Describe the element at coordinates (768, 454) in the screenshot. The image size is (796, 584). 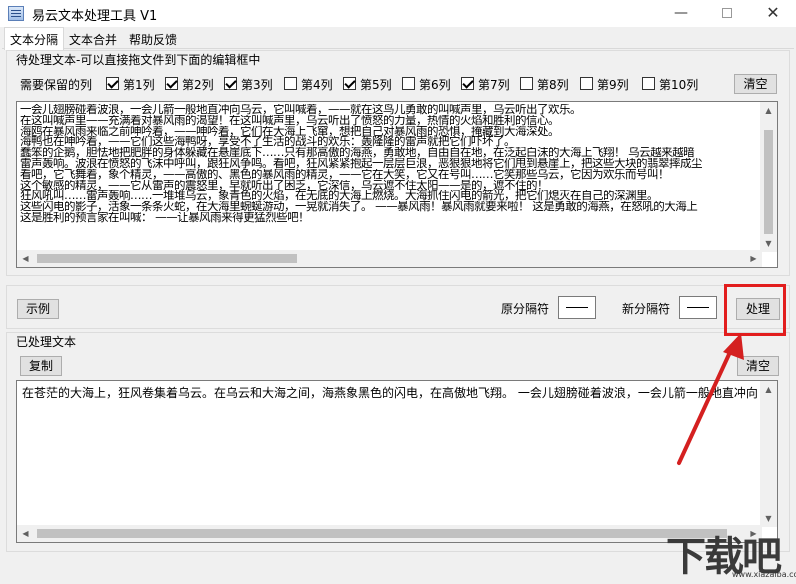
I see `result-vertical-scrollbar: ▲ ▼` at that location.